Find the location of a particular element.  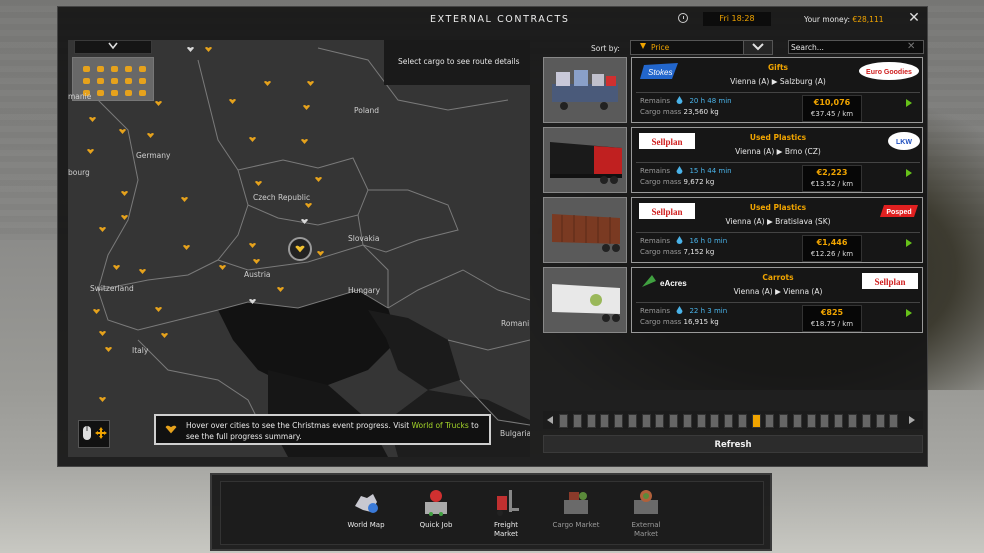

page-scroller is located at coordinates (733, 420).